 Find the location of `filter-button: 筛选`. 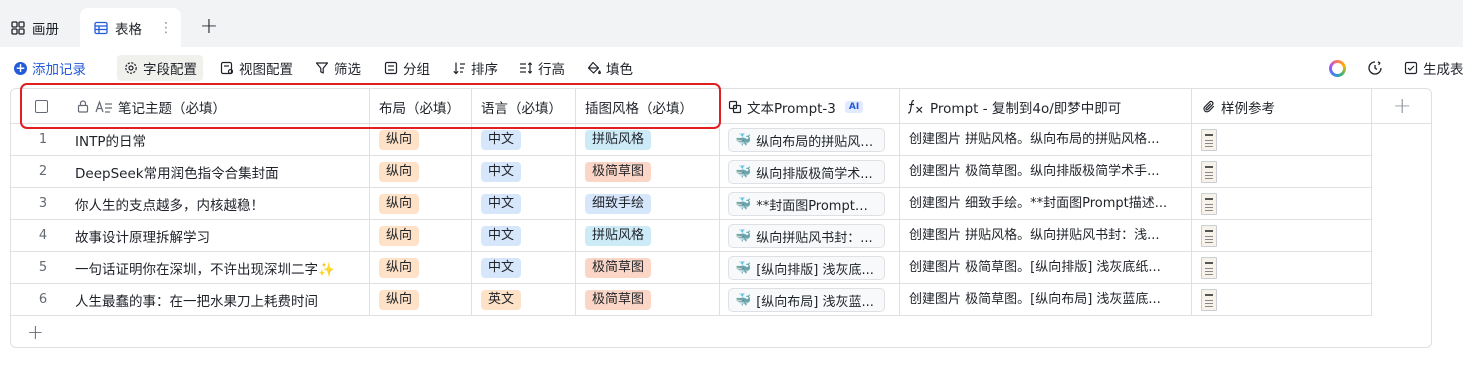

filter-button: 筛选 is located at coordinates (337, 68).